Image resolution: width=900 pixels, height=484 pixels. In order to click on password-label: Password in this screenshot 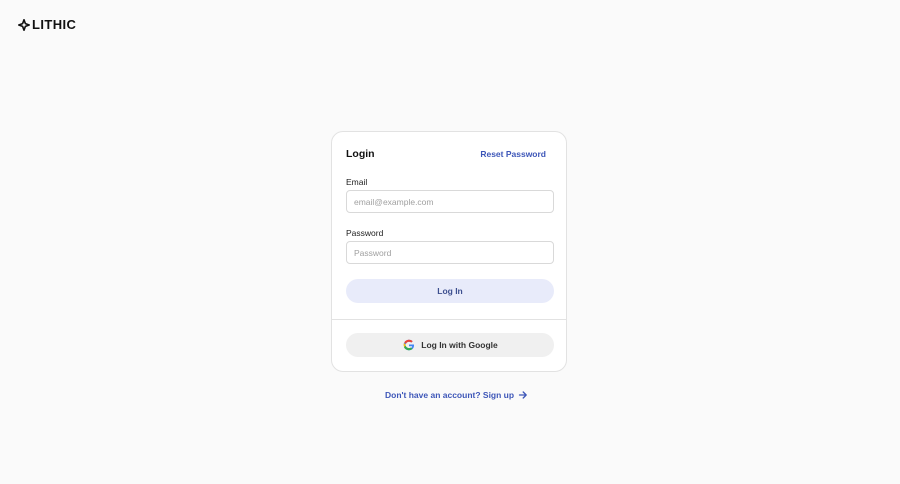, I will do `click(365, 233)`.